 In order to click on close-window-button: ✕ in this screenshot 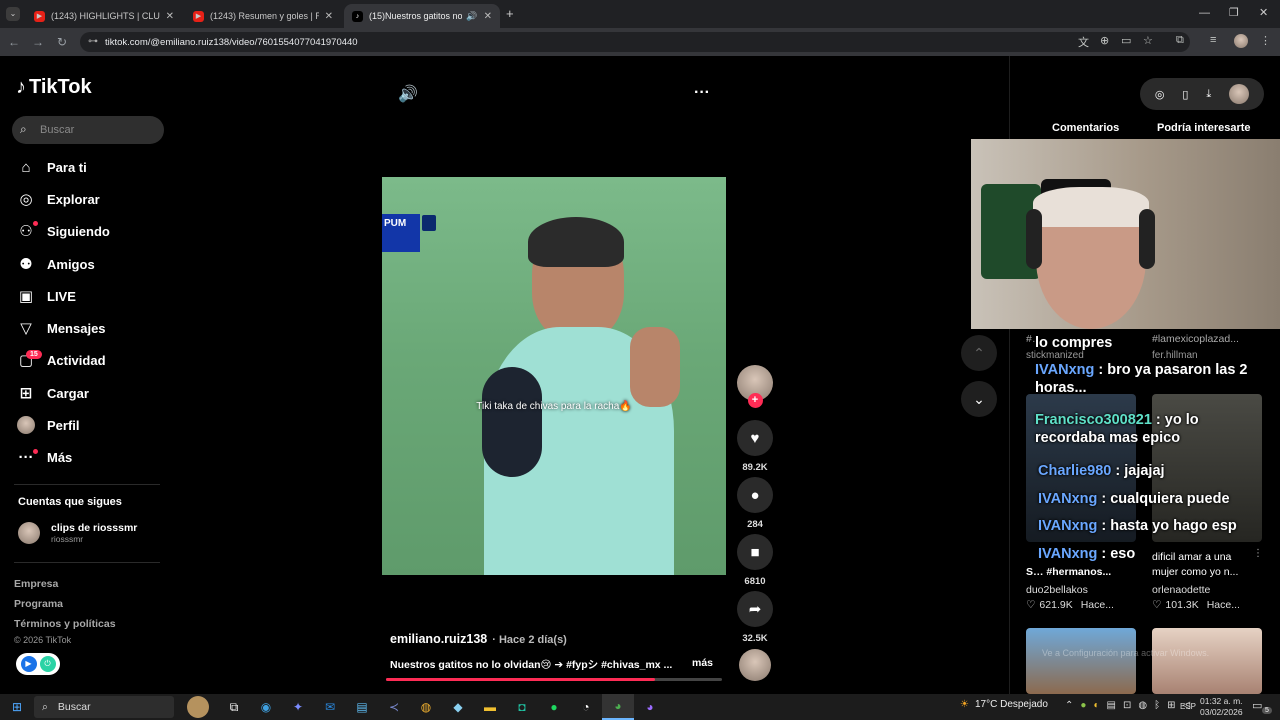, I will do `click(1263, 12)`.